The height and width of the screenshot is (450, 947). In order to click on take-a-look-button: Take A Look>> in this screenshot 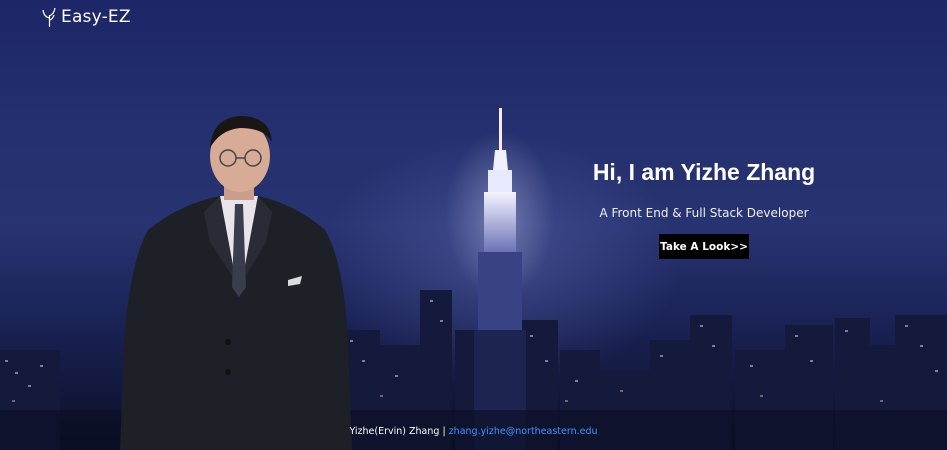, I will do `click(704, 246)`.